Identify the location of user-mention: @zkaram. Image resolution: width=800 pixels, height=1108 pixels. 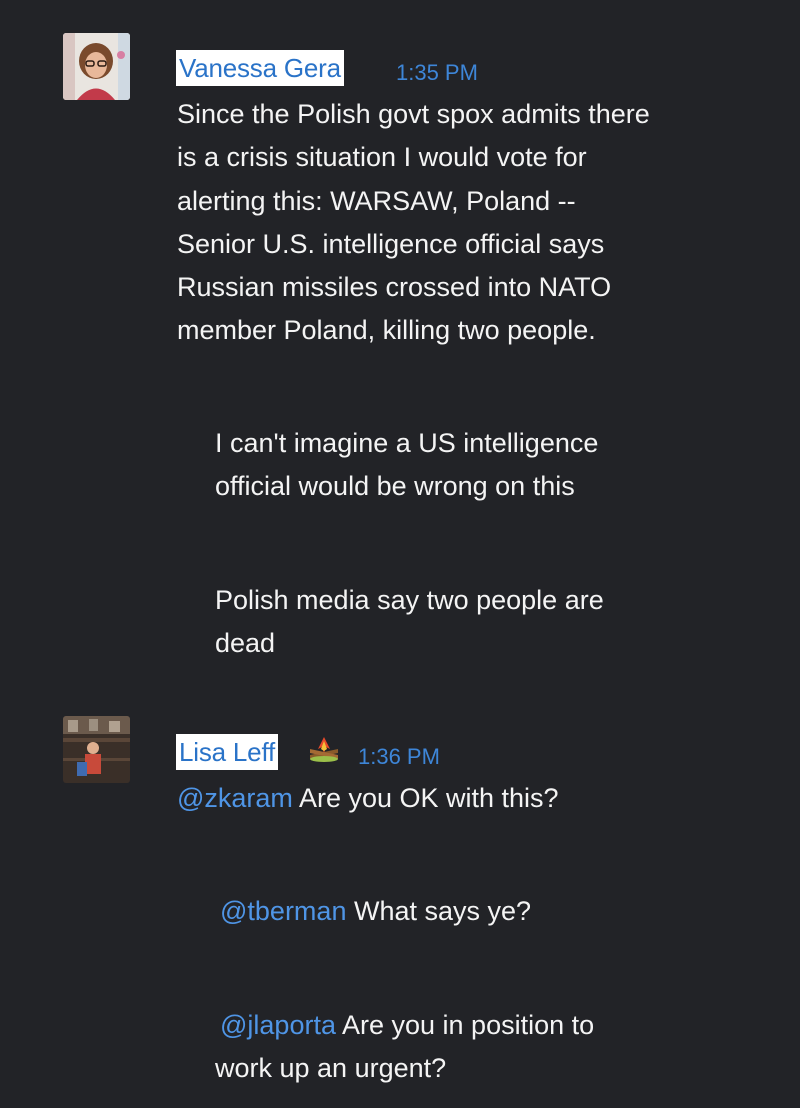
(235, 798).